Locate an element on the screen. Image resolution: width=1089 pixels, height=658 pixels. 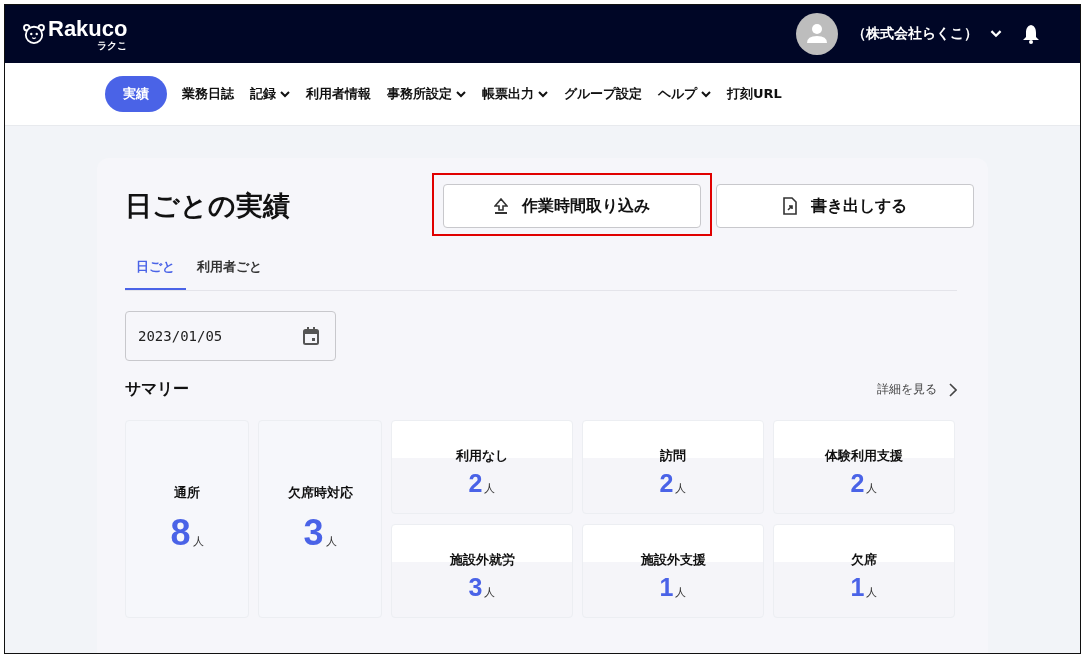
page-title: 日ごとの実績 is located at coordinates (207, 206).